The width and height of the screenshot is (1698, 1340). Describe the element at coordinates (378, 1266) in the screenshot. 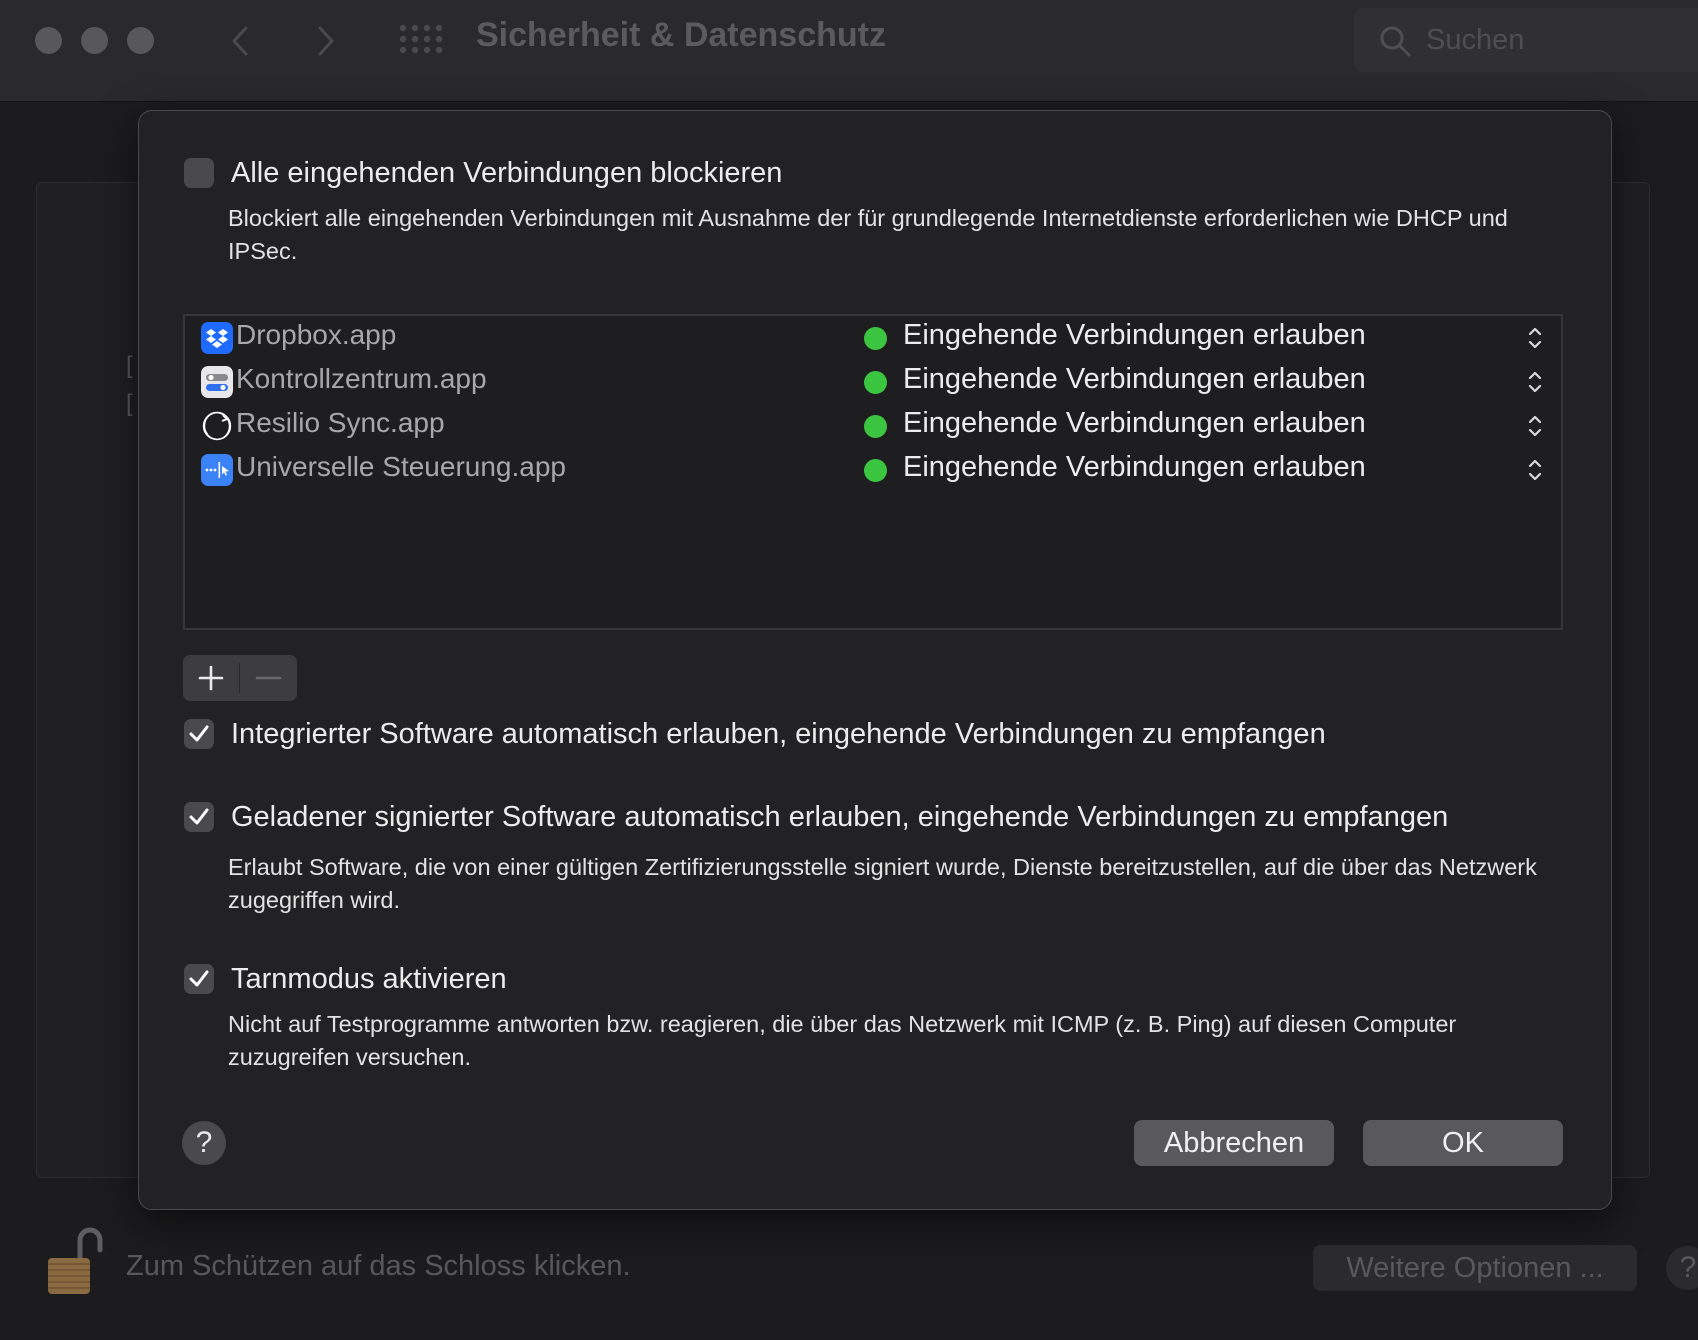

I see `lock-hint-text: Zum Schützen auf das Schloss klicken.` at that location.